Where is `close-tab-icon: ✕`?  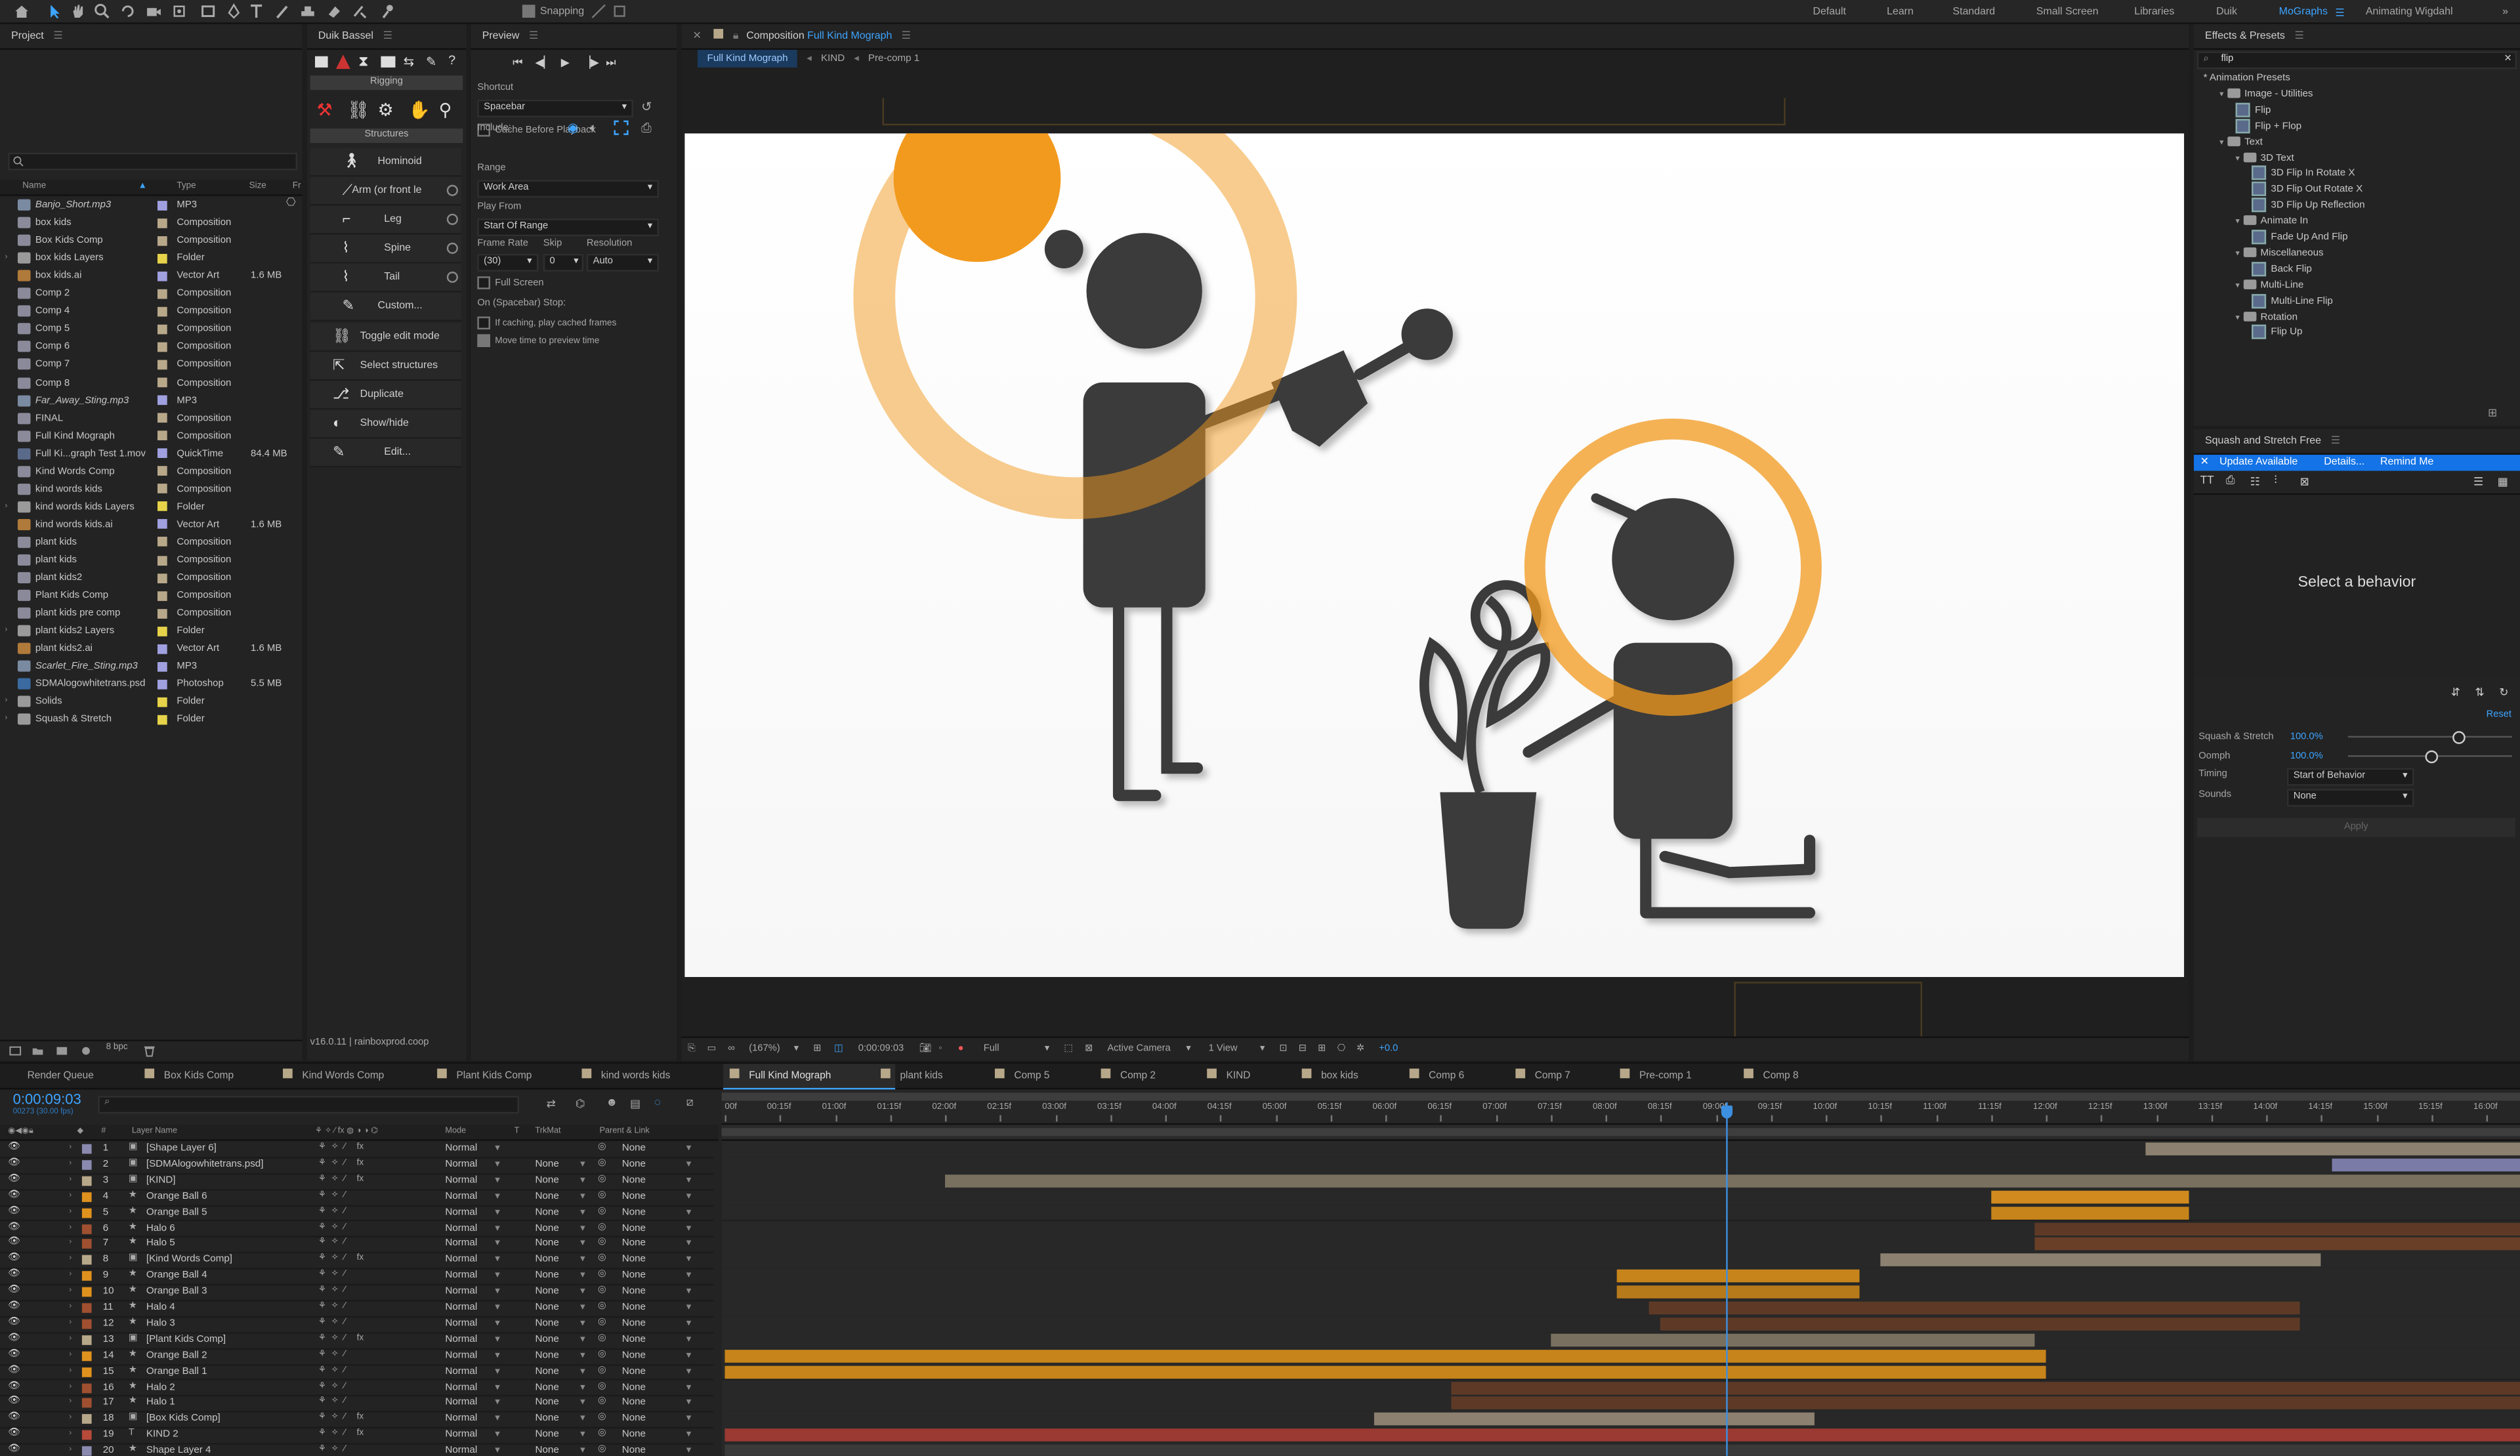
close-tab-icon: ✕ is located at coordinates (697, 36).